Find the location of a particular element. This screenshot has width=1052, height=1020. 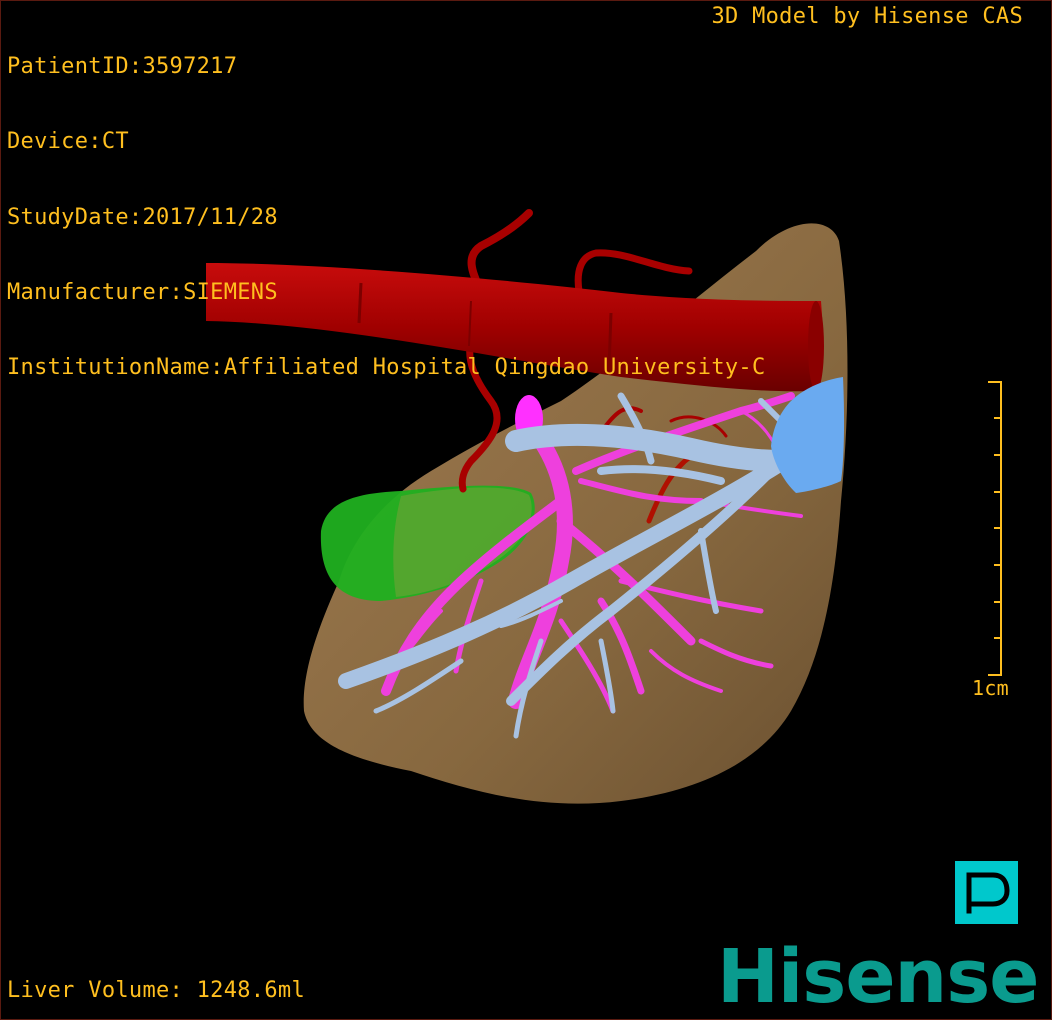

hisense-logo: Hisense is located at coordinates (878, 977).